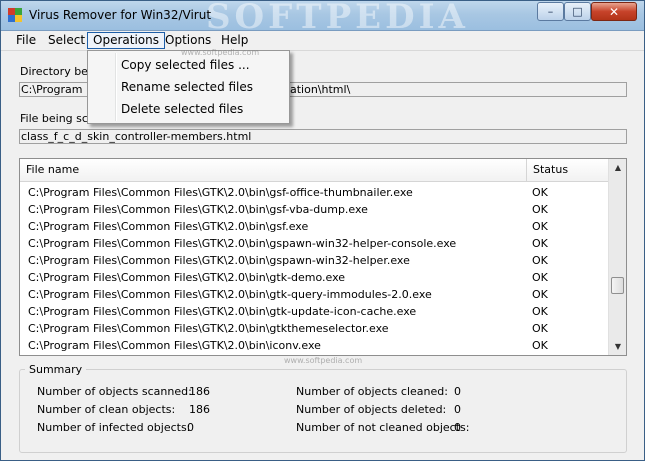 The height and width of the screenshot is (461, 645). Describe the element at coordinates (58, 89) in the screenshot. I see `directory-value-left: C:\Program Fi` at that location.